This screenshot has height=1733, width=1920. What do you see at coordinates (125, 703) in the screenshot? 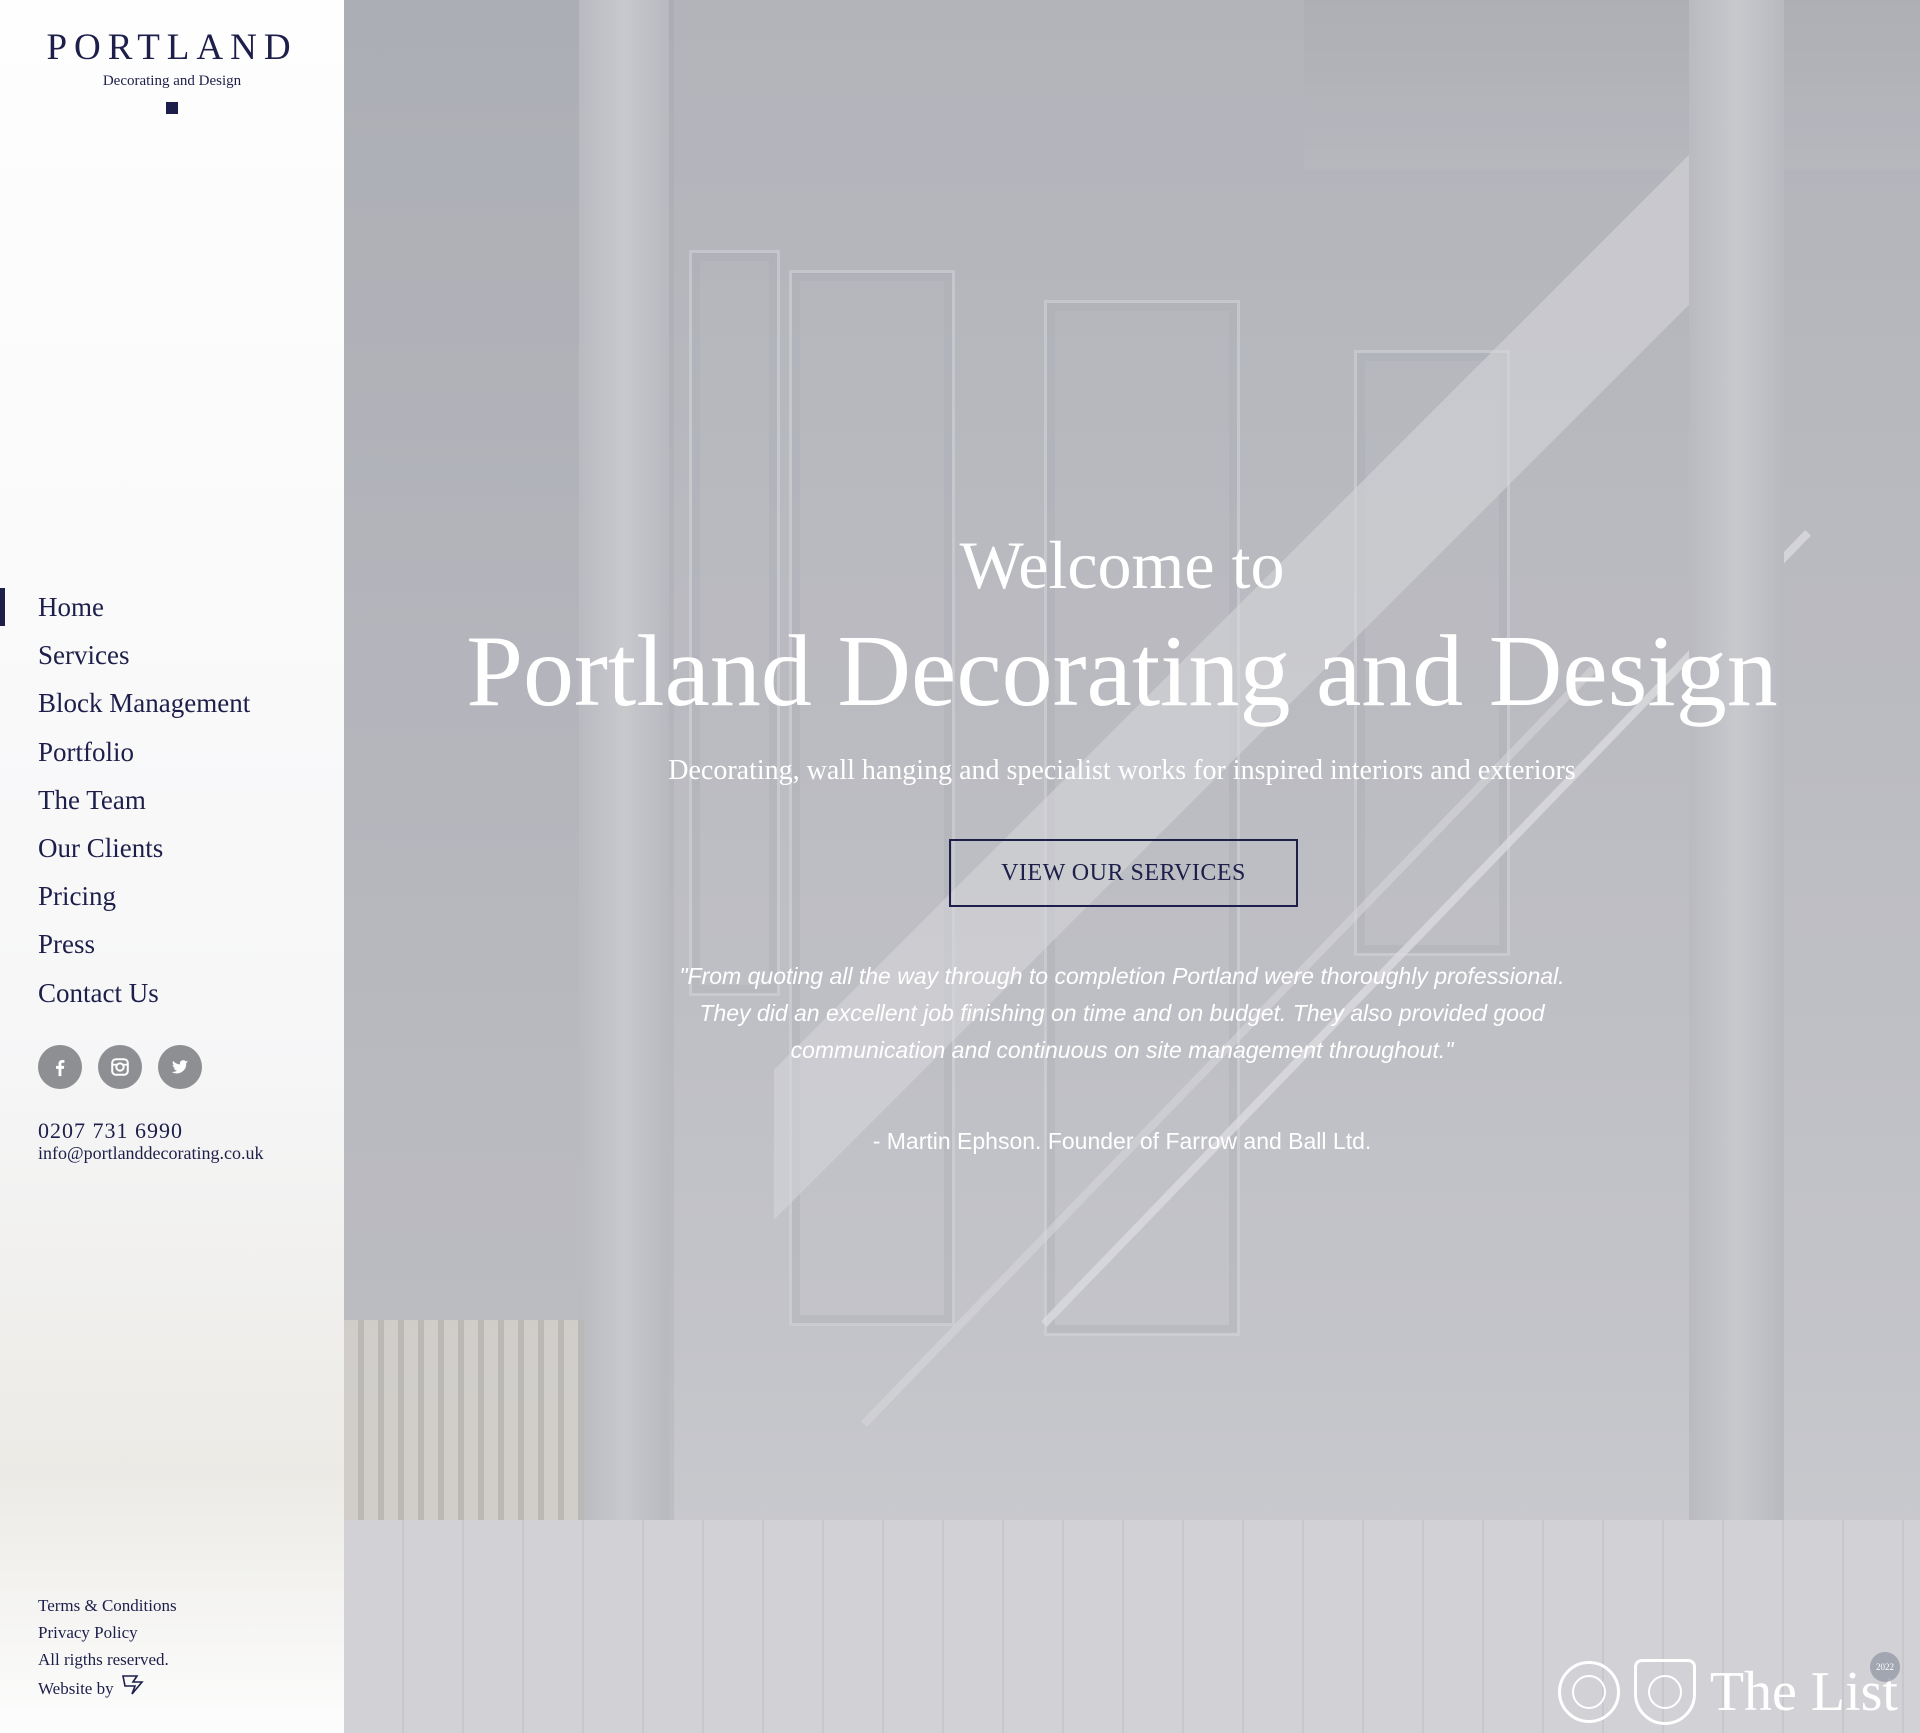
I see `nav-item-block-management: Block Management` at bounding box center [125, 703].